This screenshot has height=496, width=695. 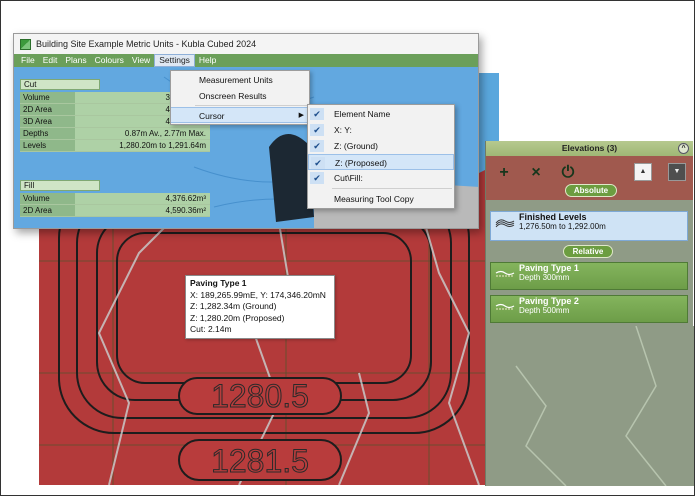 What do you see at coordinates (240, 80) in the screenshot?
I see `menu-item-measurement-units: Measurement Units` at bounding box center [240, 80].